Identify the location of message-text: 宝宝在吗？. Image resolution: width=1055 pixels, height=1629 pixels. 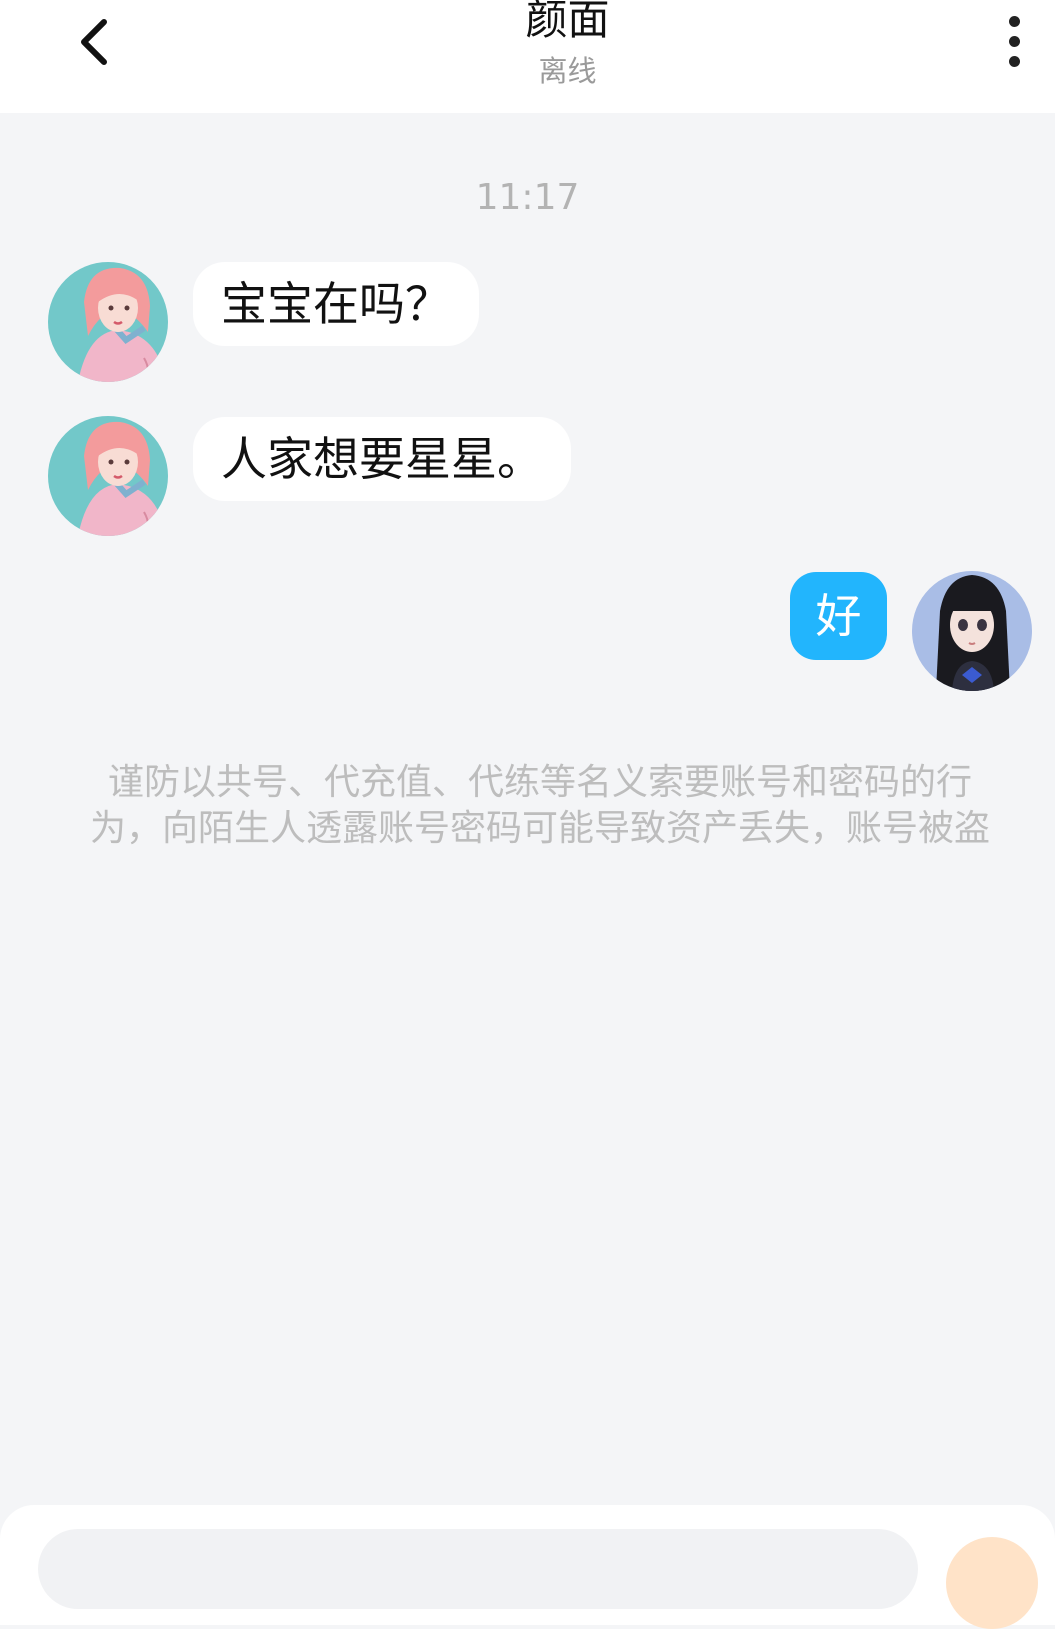
(336, 304).